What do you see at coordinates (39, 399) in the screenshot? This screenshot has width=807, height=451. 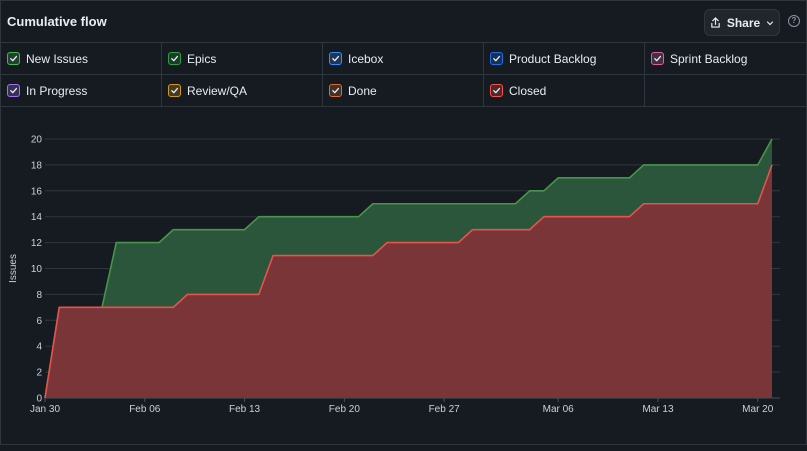 I see `y-tick-label: 0` at bounding box center [39, 399].